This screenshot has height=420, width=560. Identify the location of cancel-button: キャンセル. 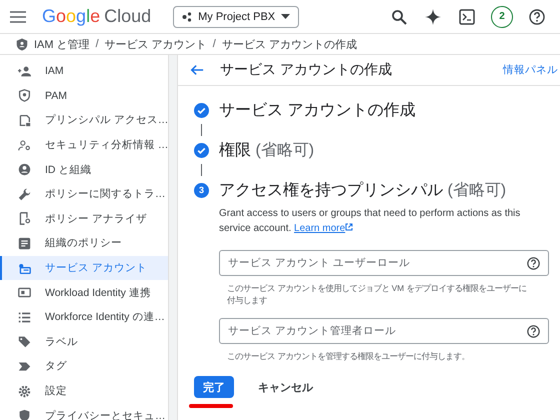
(285, 387).